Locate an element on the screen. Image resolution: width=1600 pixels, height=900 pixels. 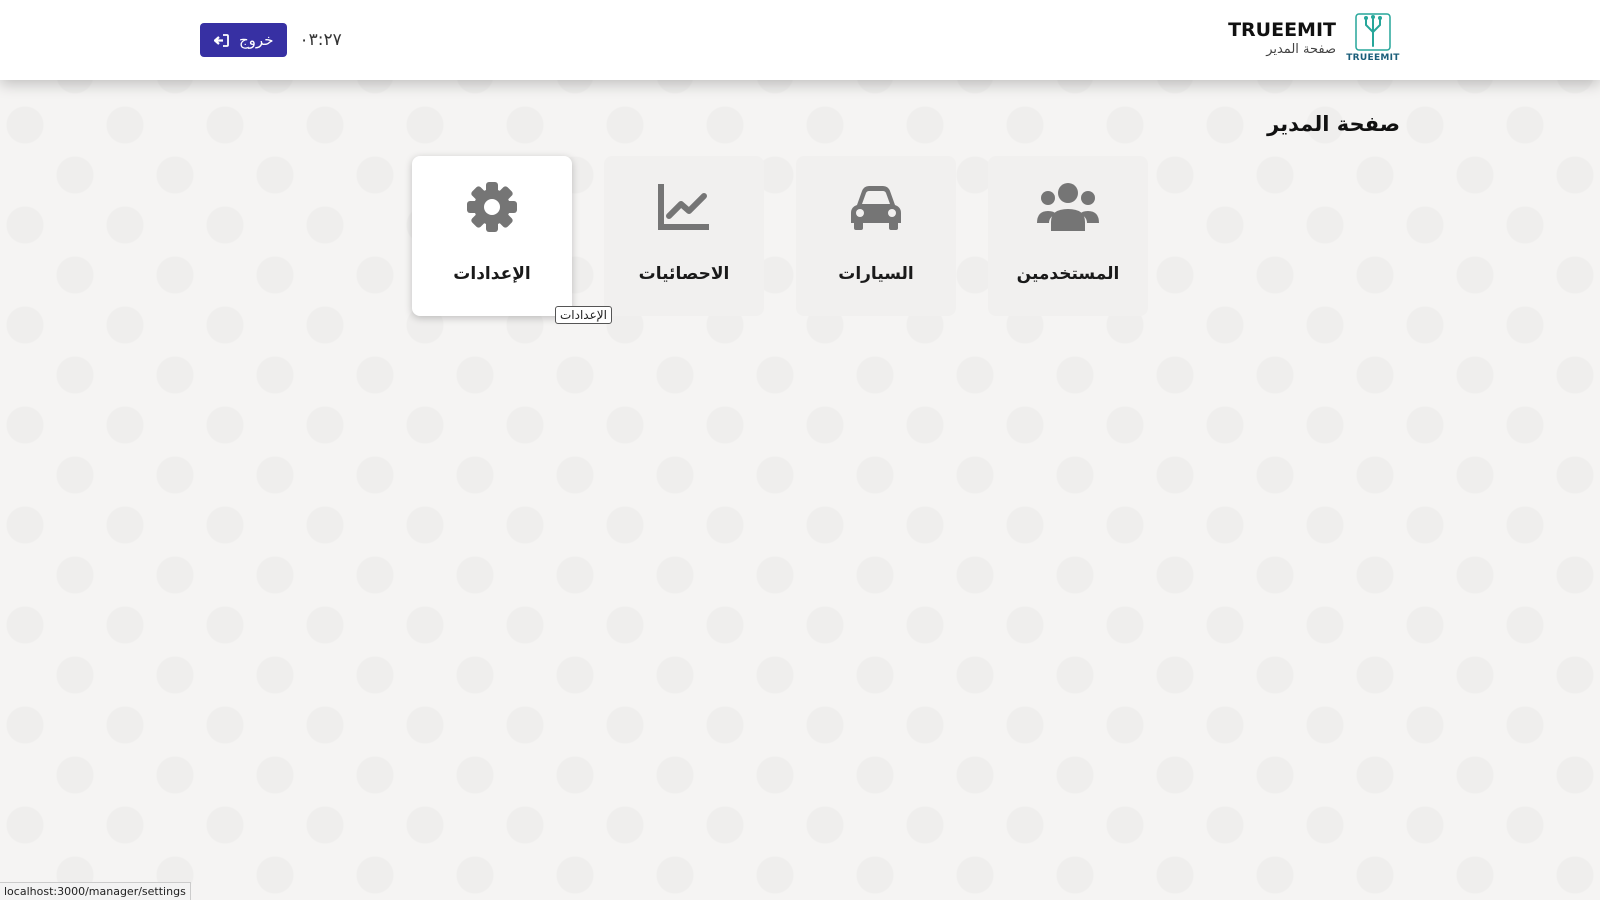
clock: ٠٣:٢٧ is located at coordinates (320, 40).